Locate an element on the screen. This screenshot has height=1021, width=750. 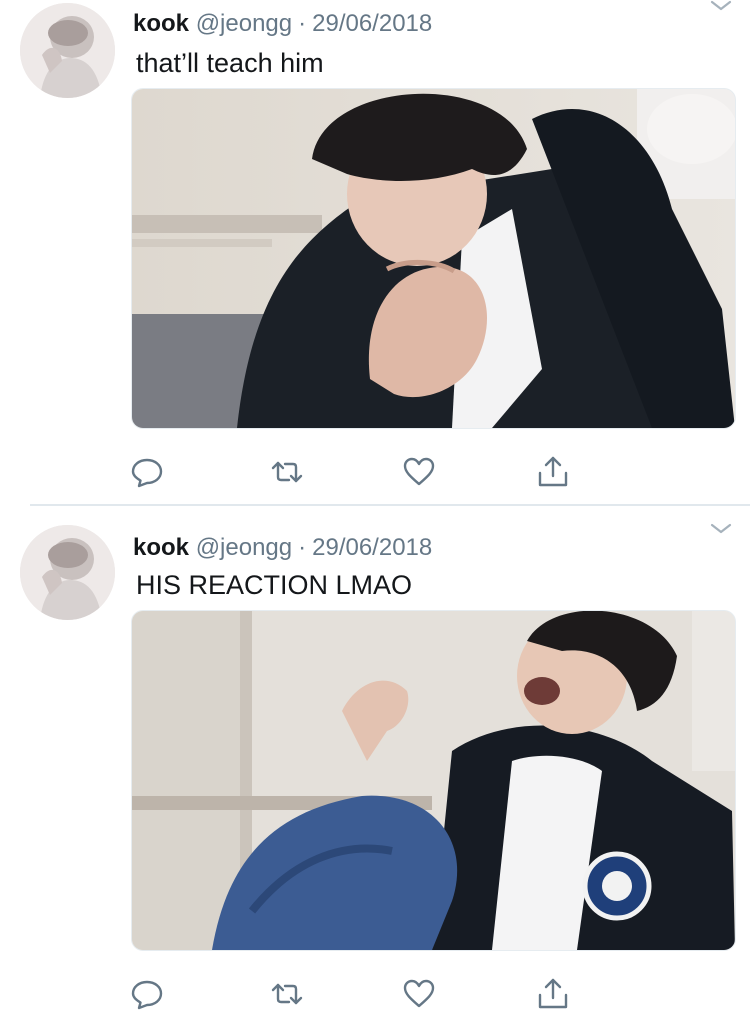
divider is located at coordinates (390, 505).